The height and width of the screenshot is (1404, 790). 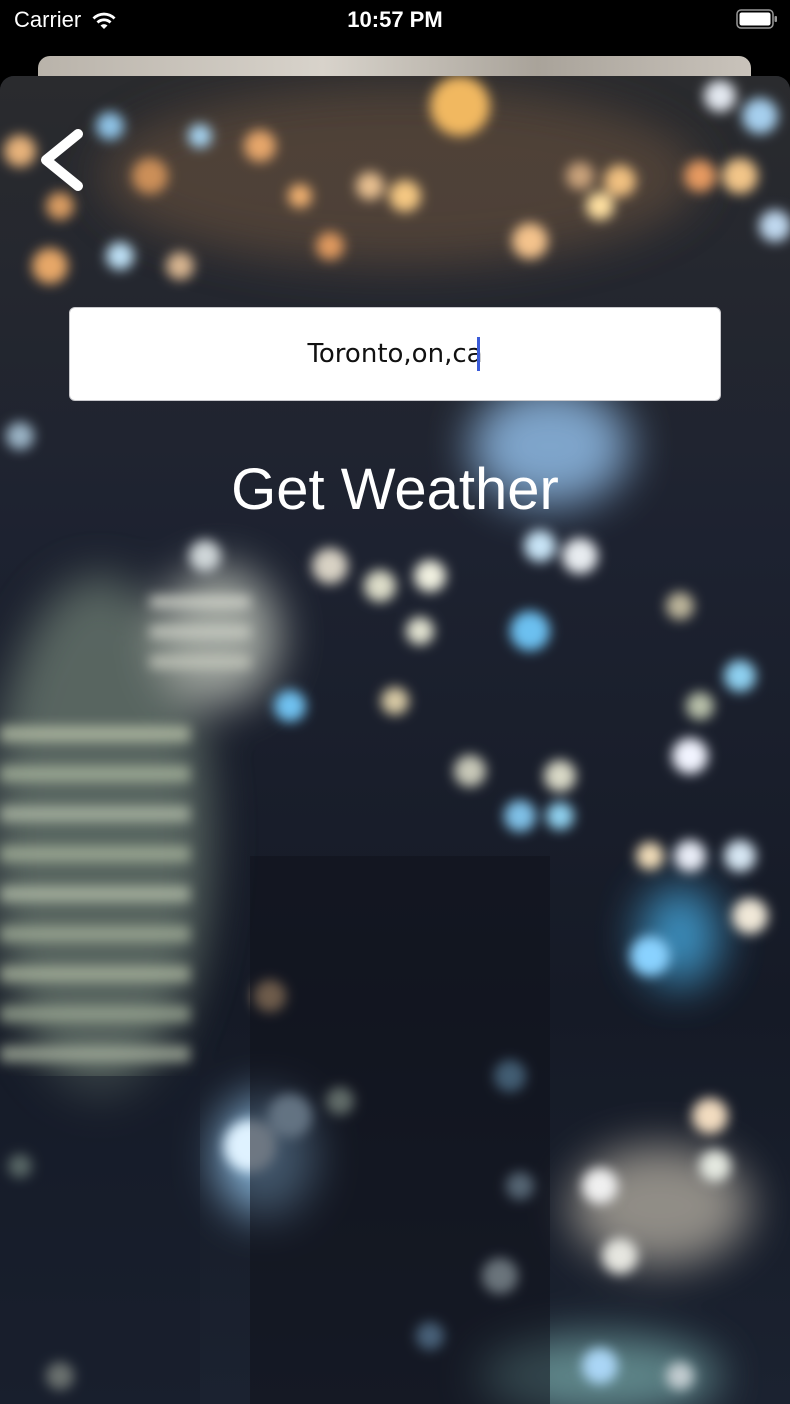 I want to click on status-bar: Carrier 10:57 PM, so click(x=395, y=20).